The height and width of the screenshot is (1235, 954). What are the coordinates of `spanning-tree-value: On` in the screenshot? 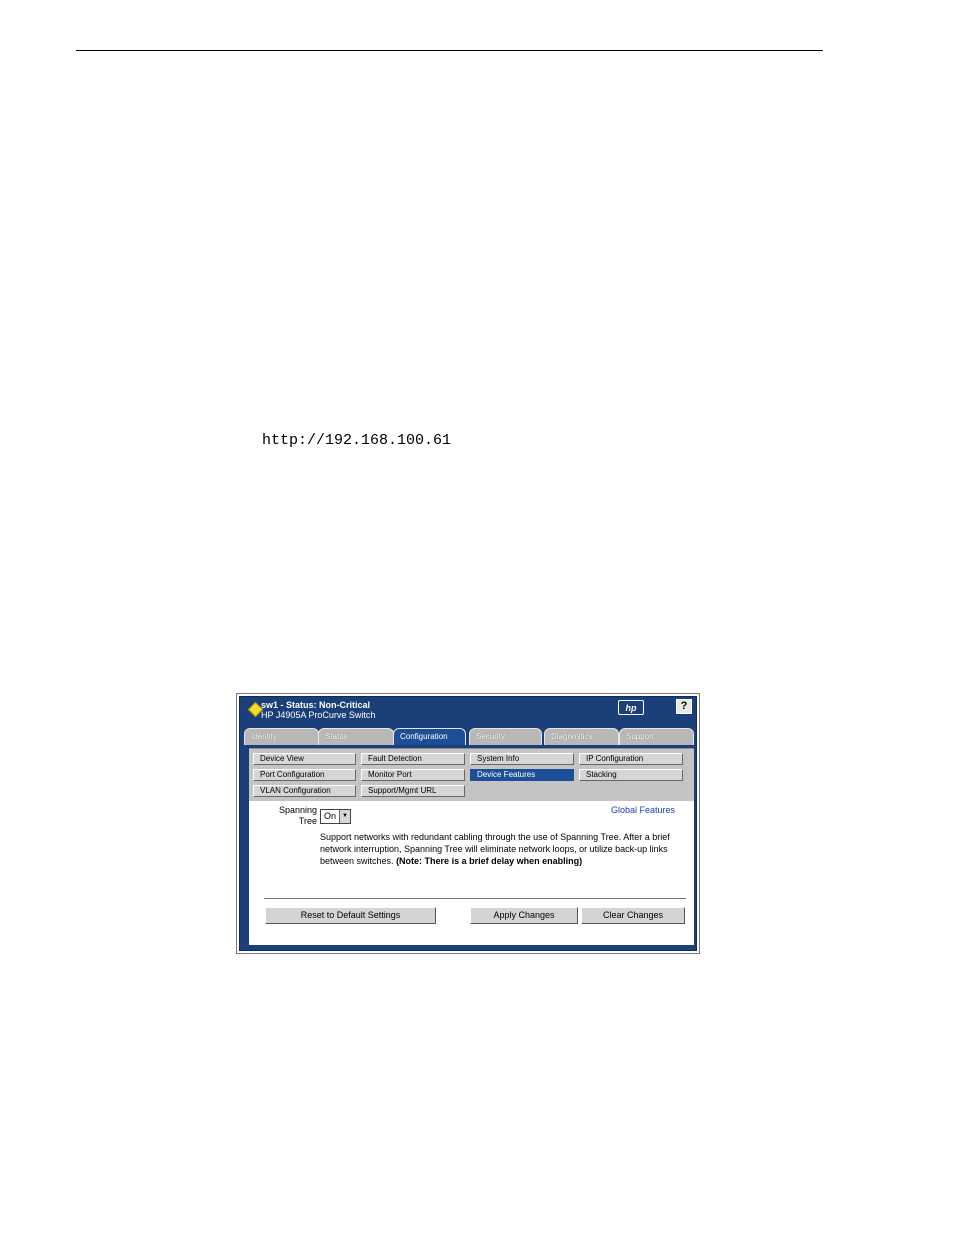 It's located at (330, 816).